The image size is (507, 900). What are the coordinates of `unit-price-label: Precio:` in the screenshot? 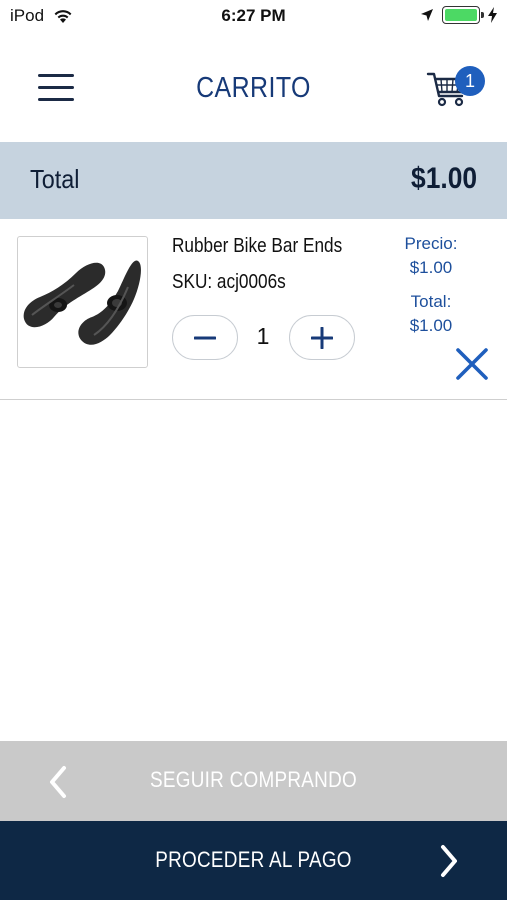 It's located at (431, 243).